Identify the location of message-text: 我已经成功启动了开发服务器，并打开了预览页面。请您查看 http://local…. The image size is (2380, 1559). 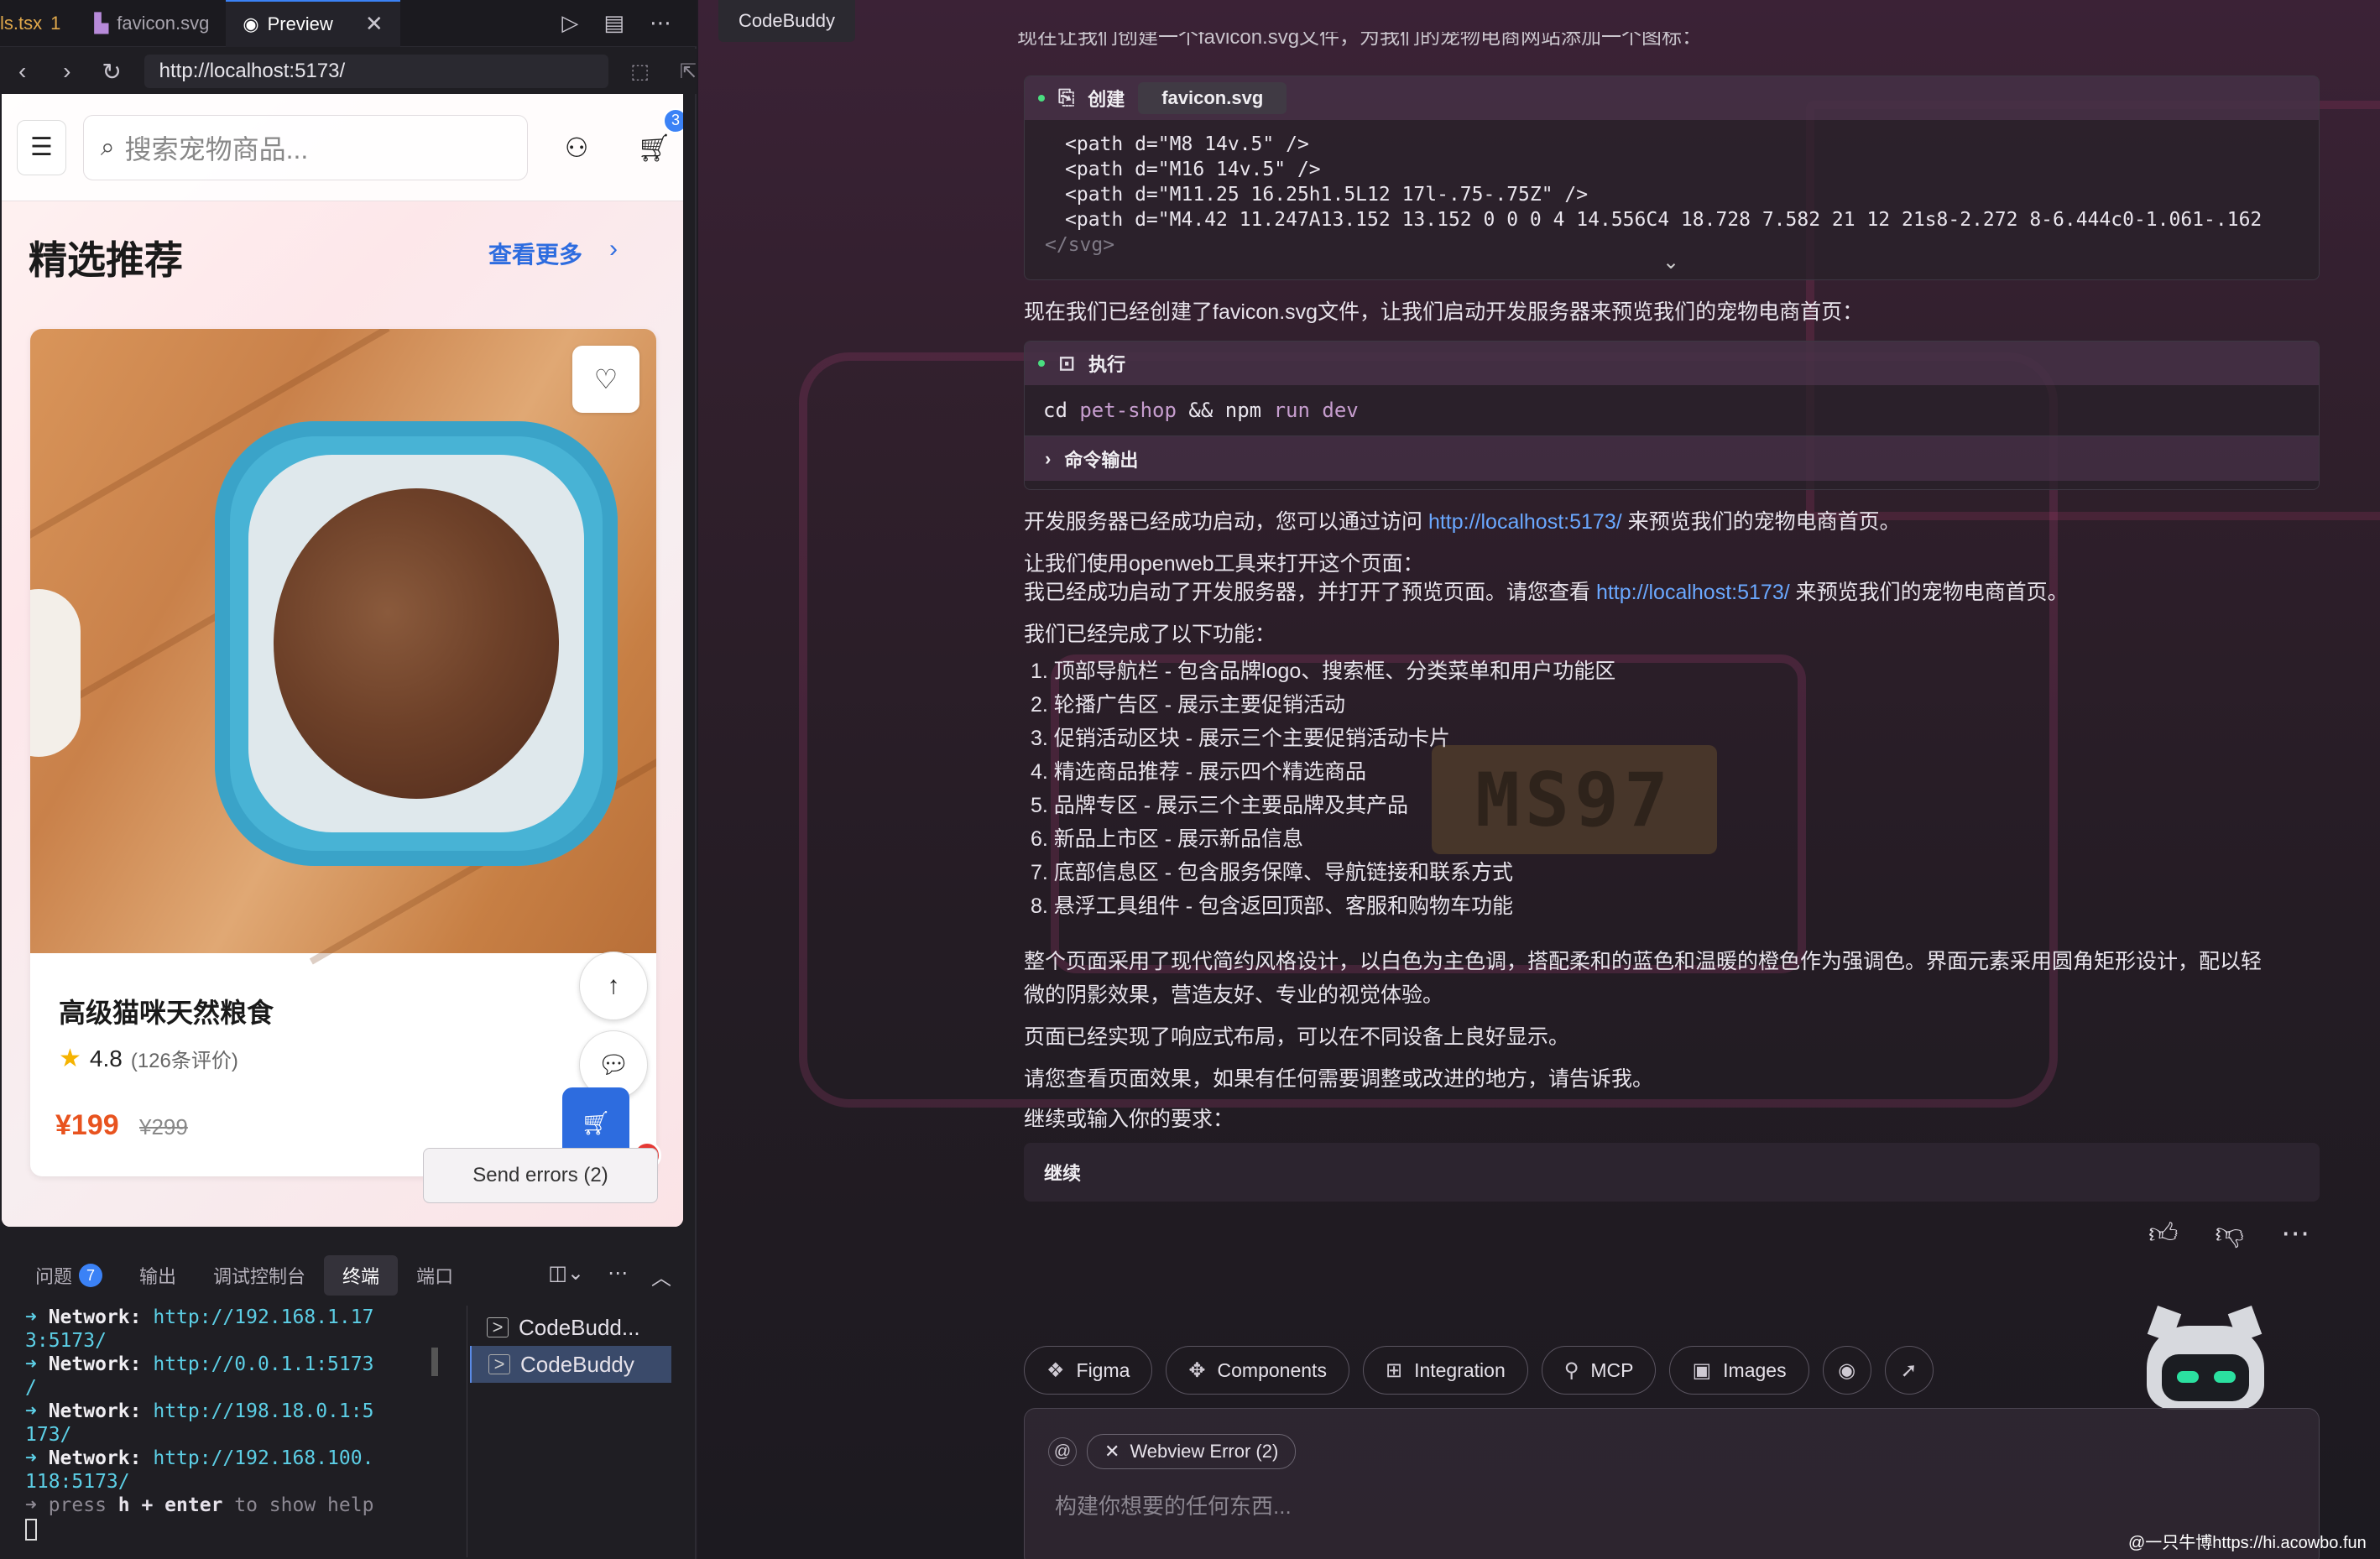
(1547, 592).